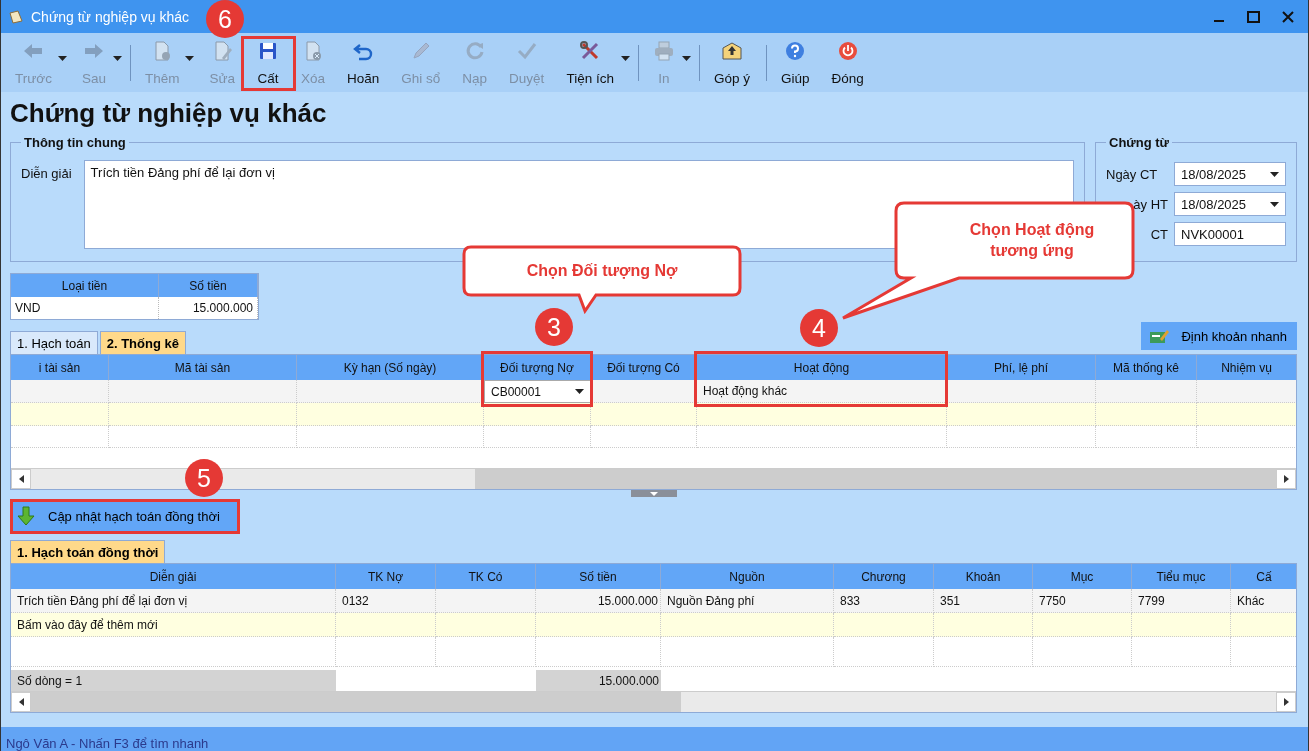 The image size is (1309, 751). I want to click on field-label: CT, so click(1159, 234).